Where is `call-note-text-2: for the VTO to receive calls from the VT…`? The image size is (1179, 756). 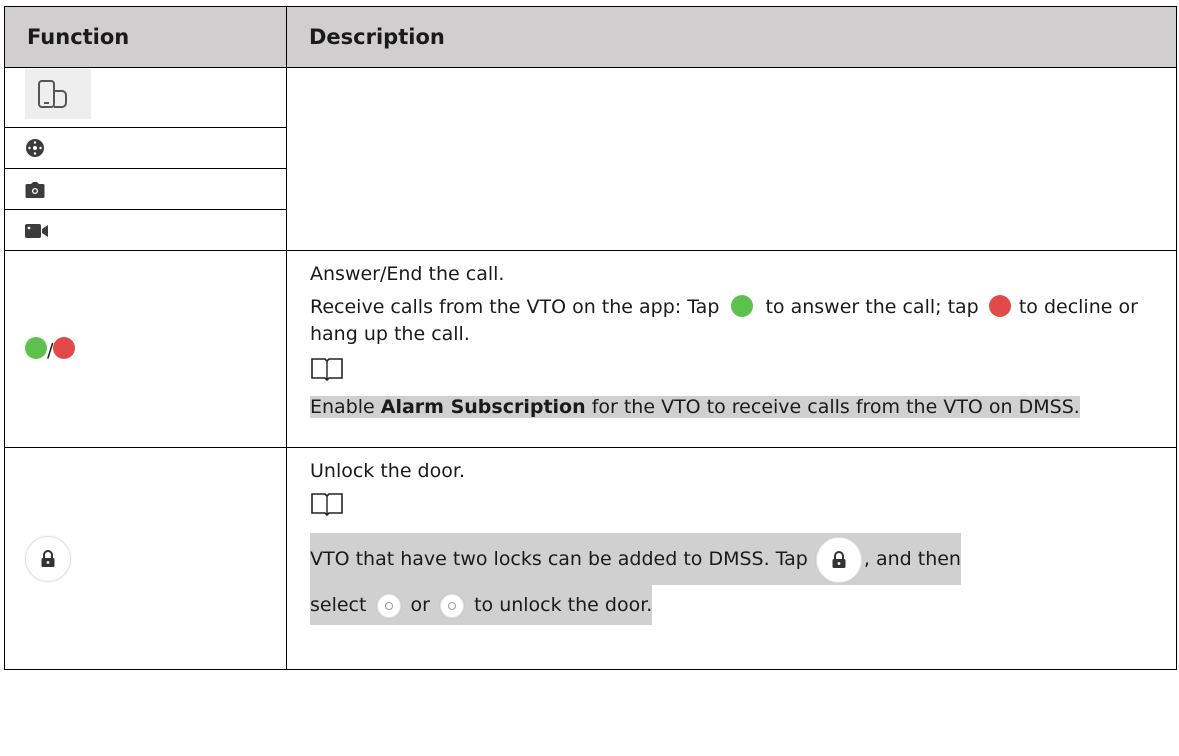
call-note-text-2: for the VTO to receive calls from the VT… is located at coordinates (835, 407).